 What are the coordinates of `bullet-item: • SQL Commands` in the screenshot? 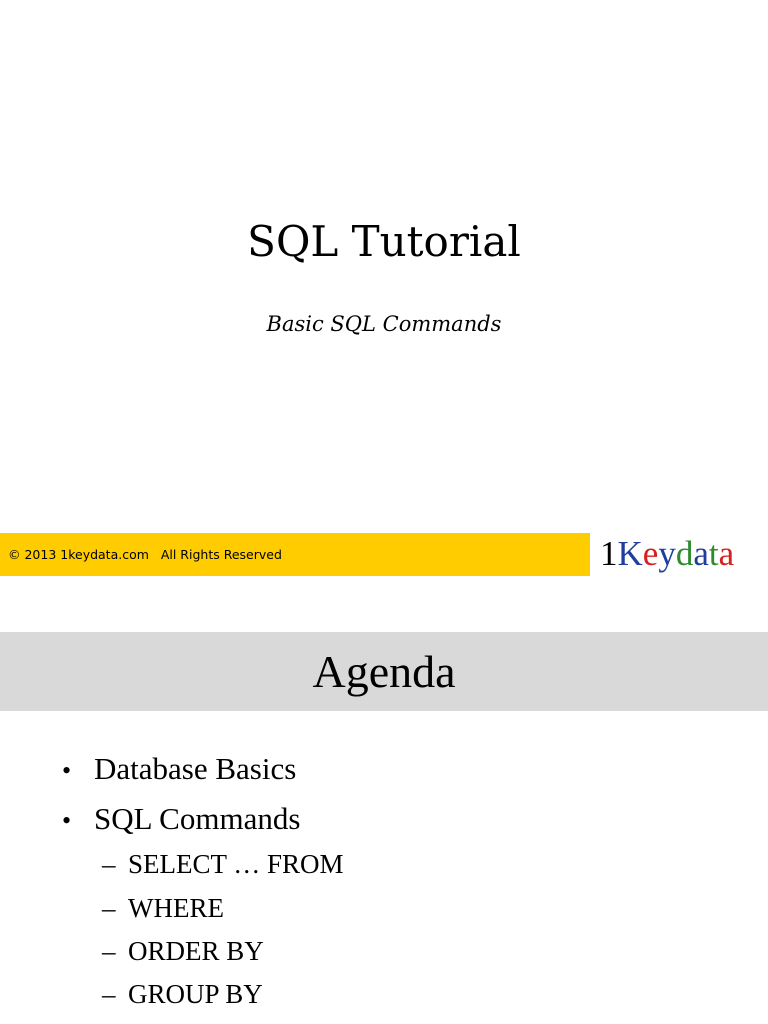 It's located at (181, 820).